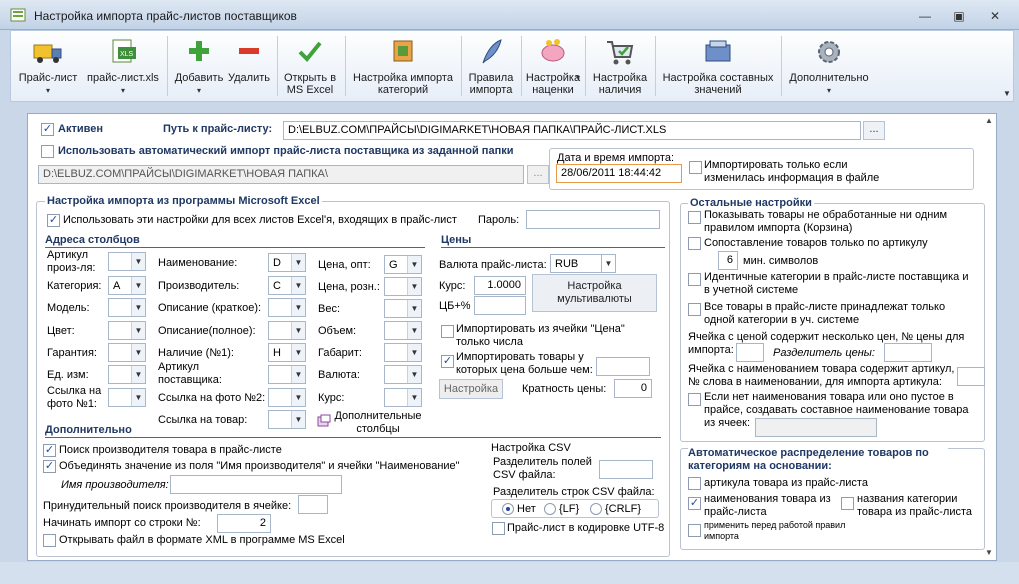 This screenshot has height=584, width=1019. What do you see at coordinates (71, 261) in the screenshot?
I see `article-label: Артикул произ-ля:` at bounding box center [71, 261].